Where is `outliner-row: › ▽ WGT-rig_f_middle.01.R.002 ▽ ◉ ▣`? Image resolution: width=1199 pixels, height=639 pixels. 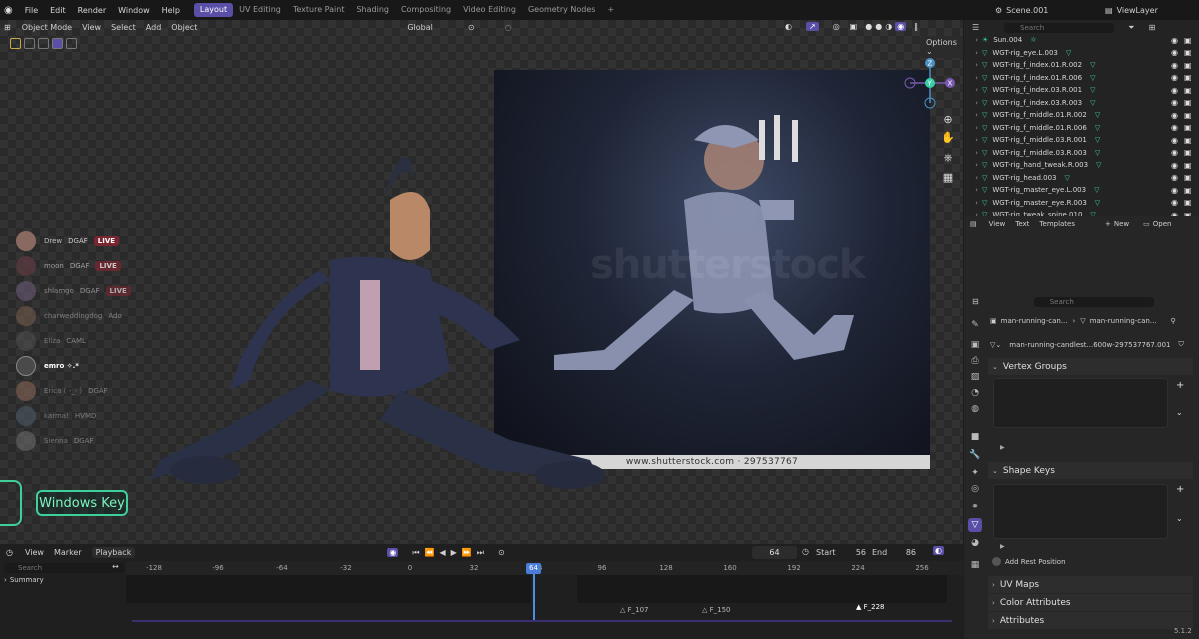 outliner-row: › ▽ WGT-rig_f_middle.01.R.002 ▽ ◉ ▣ is located at coordinates (1081, 115).